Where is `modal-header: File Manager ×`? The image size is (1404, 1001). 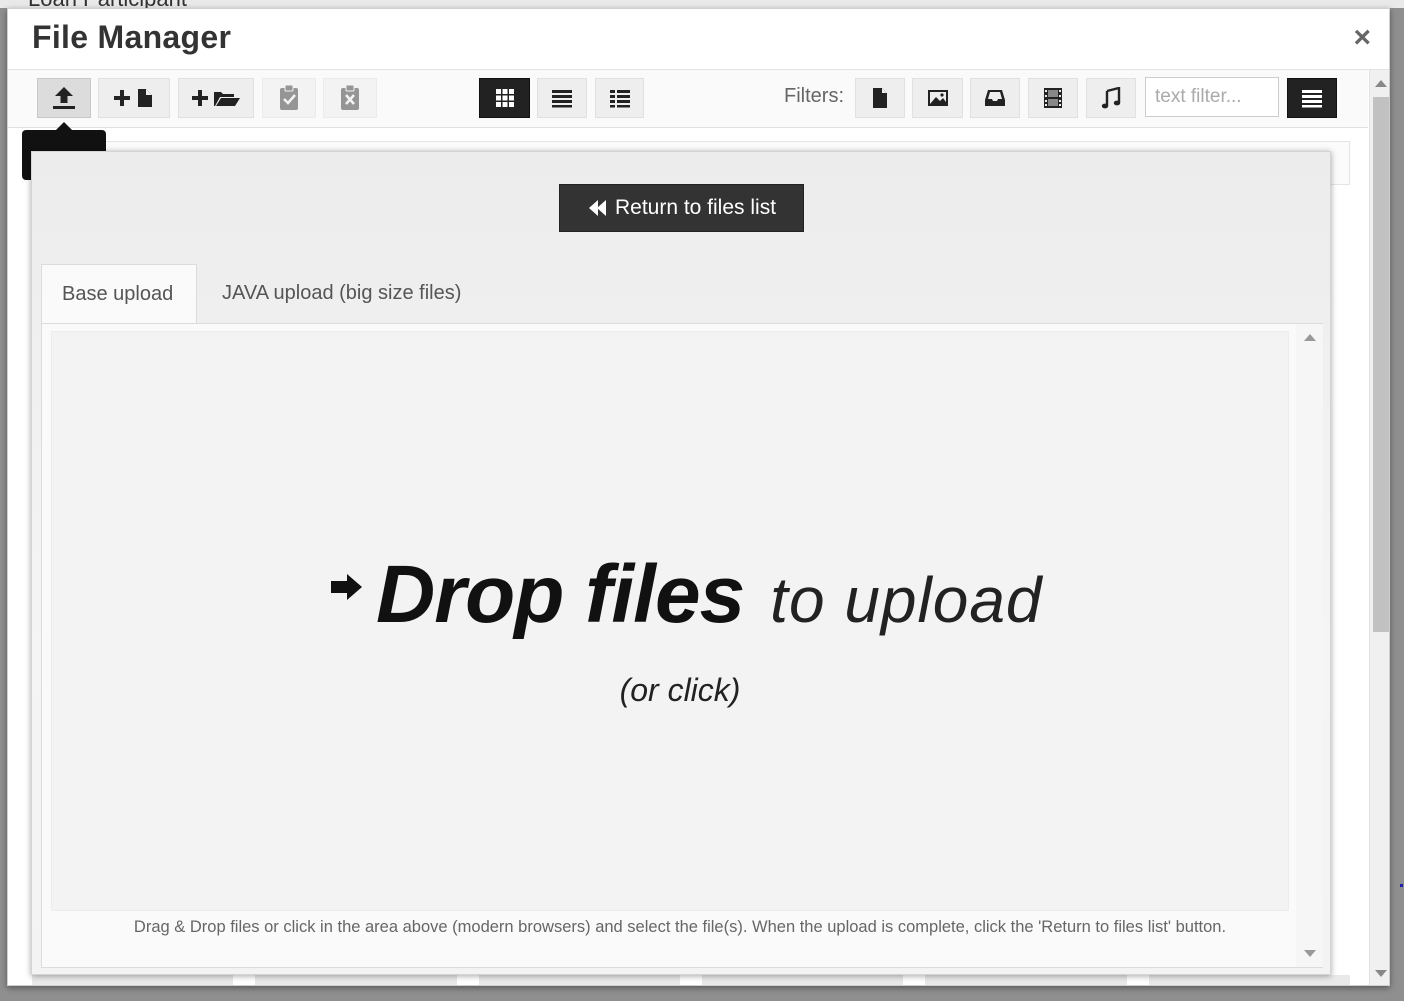
modal-header: File Manager × is located at coordinates (698, 39).